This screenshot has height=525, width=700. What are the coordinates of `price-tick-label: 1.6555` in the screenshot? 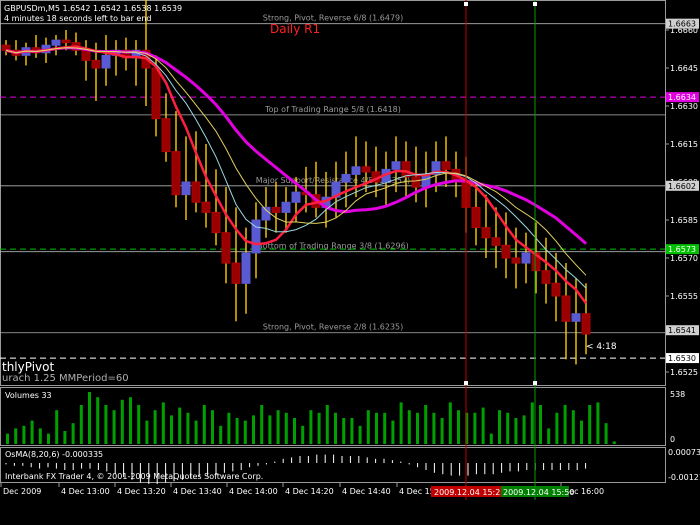 It's located at (684, 296).